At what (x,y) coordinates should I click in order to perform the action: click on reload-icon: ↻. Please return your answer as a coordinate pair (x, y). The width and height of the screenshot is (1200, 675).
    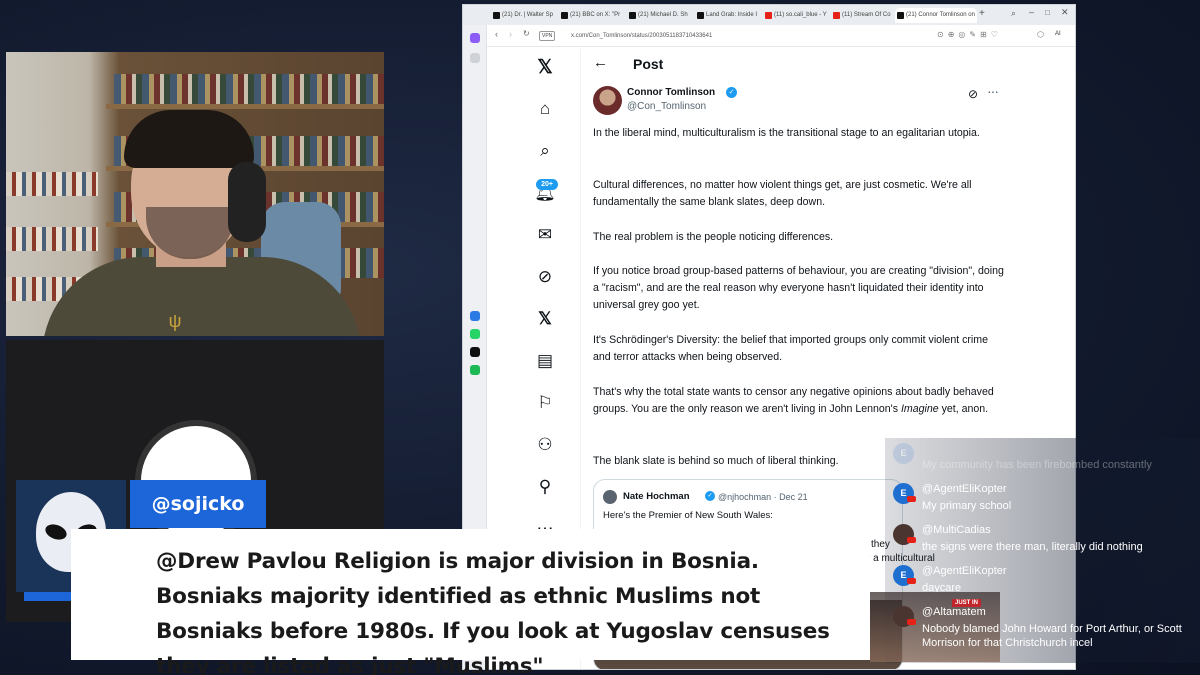
    Looking at the image, I should click on (526, 33).